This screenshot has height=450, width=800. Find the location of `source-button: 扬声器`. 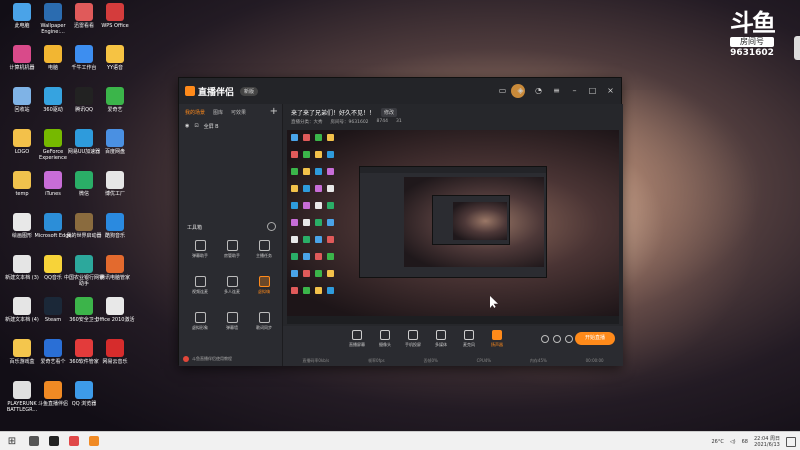

source-button: 扬声器 is located at coordinates (497, 339).